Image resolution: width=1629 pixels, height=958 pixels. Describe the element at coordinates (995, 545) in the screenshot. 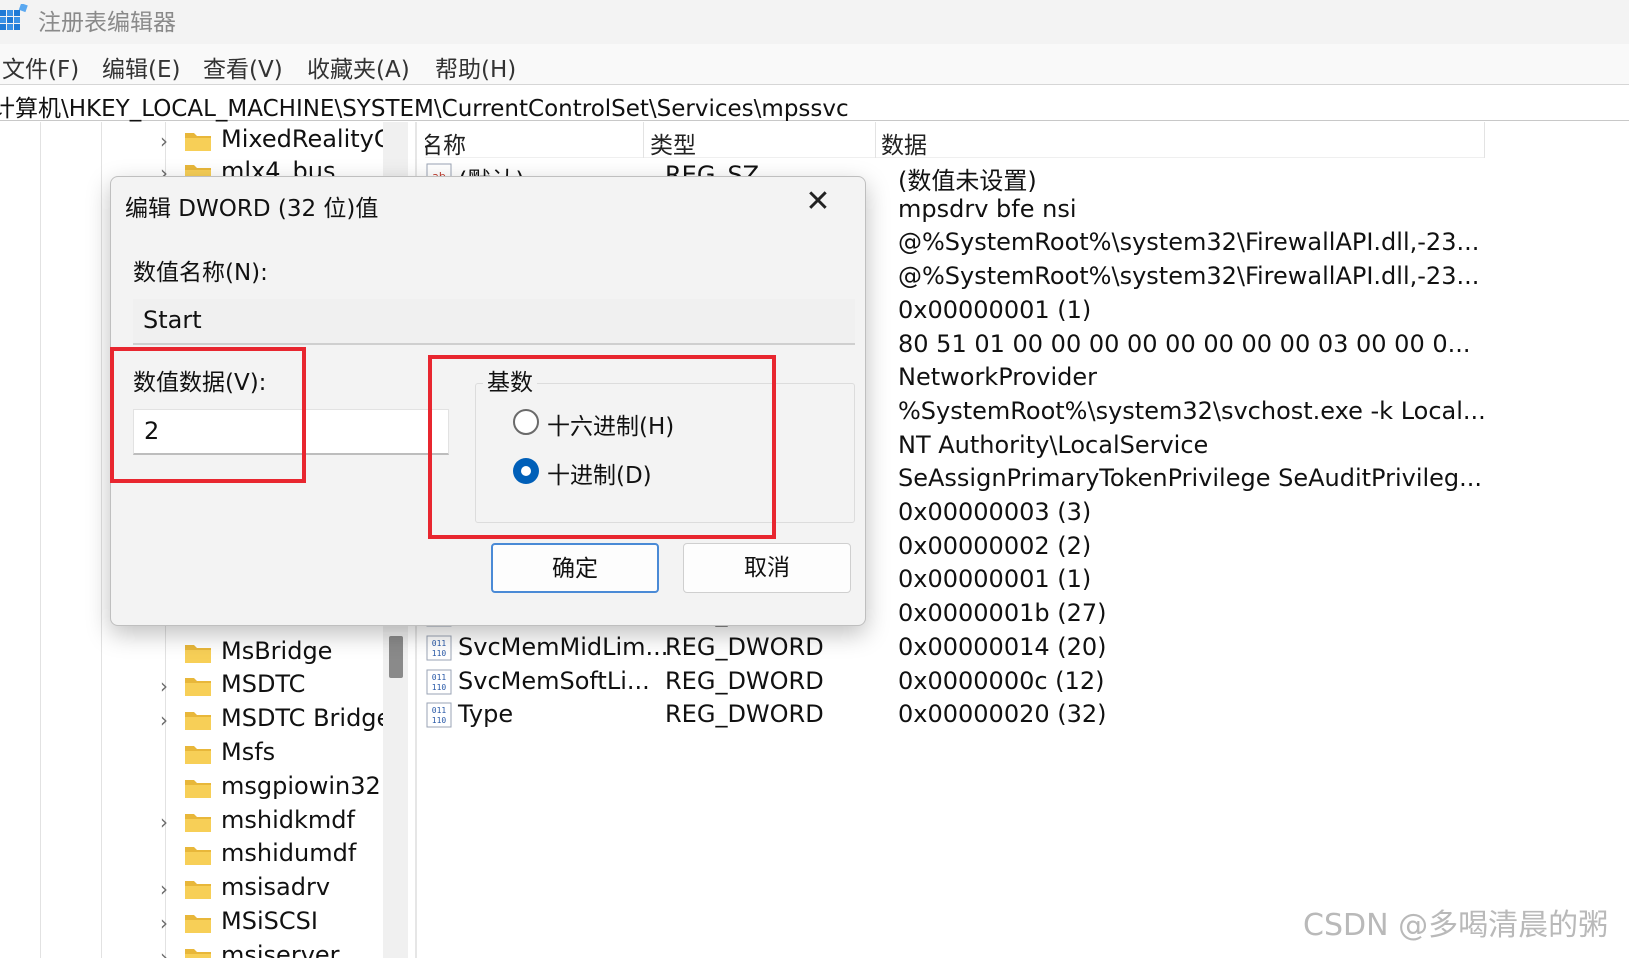

I see `value-data: 0x00000002 (2)` at that location.